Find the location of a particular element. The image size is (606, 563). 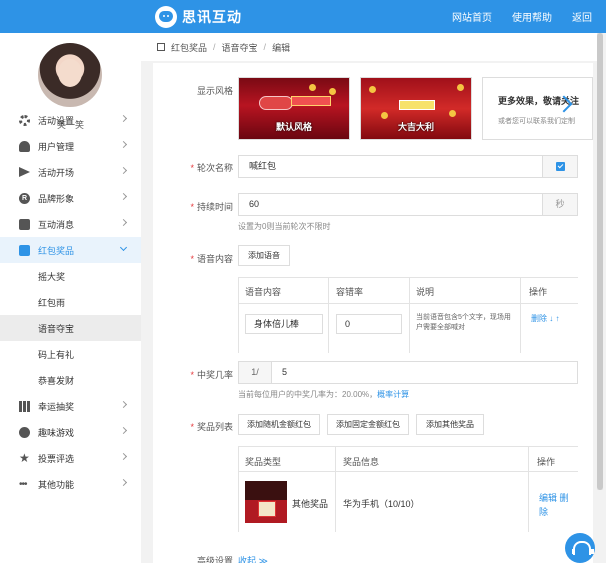

headset-icon is located at coordinates (580, 548).